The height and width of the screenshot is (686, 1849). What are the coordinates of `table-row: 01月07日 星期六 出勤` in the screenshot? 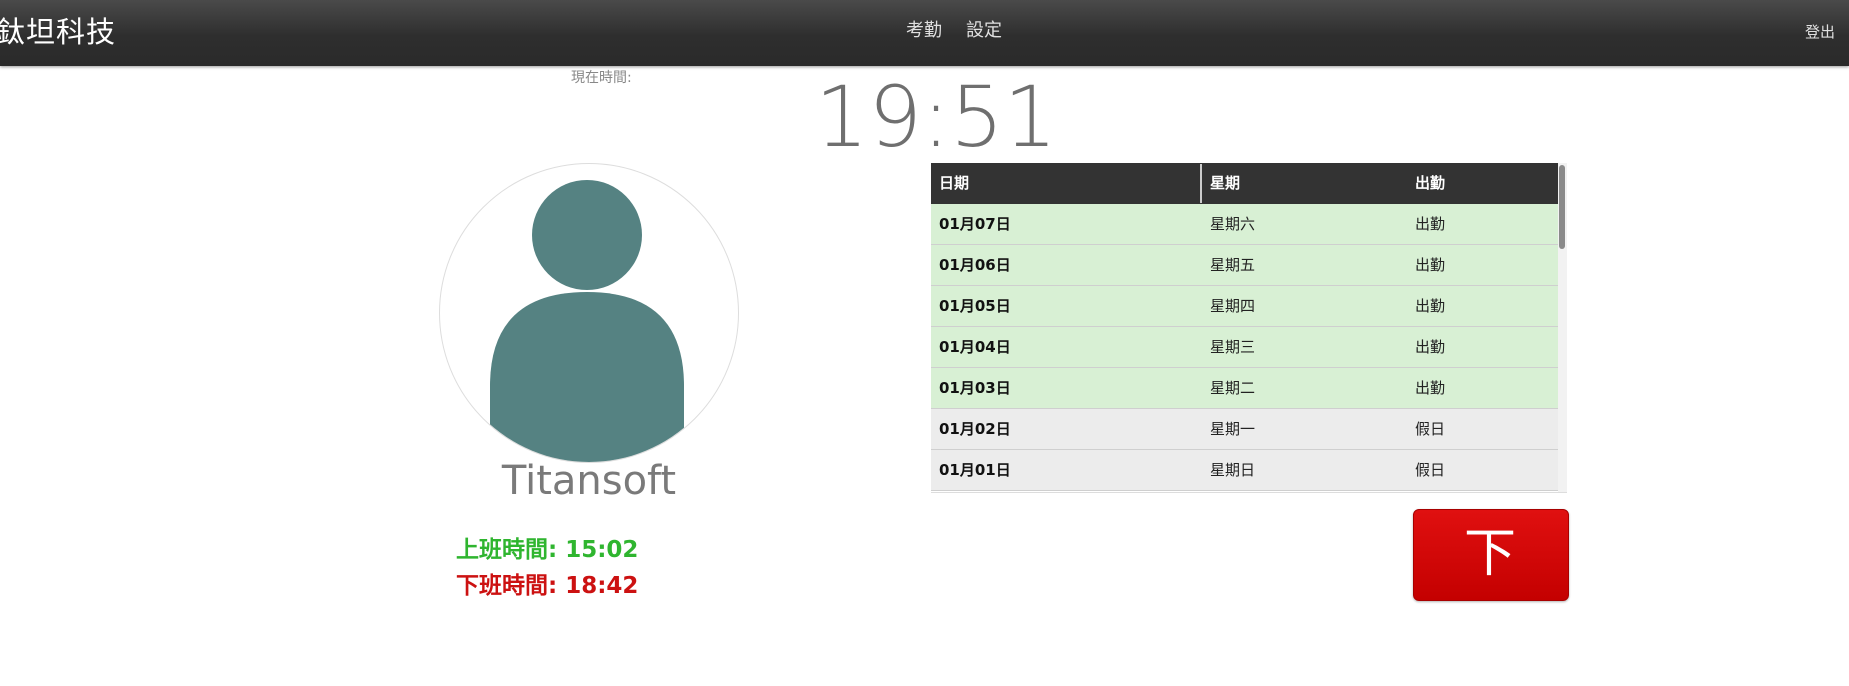 It's located at (1244, 224).